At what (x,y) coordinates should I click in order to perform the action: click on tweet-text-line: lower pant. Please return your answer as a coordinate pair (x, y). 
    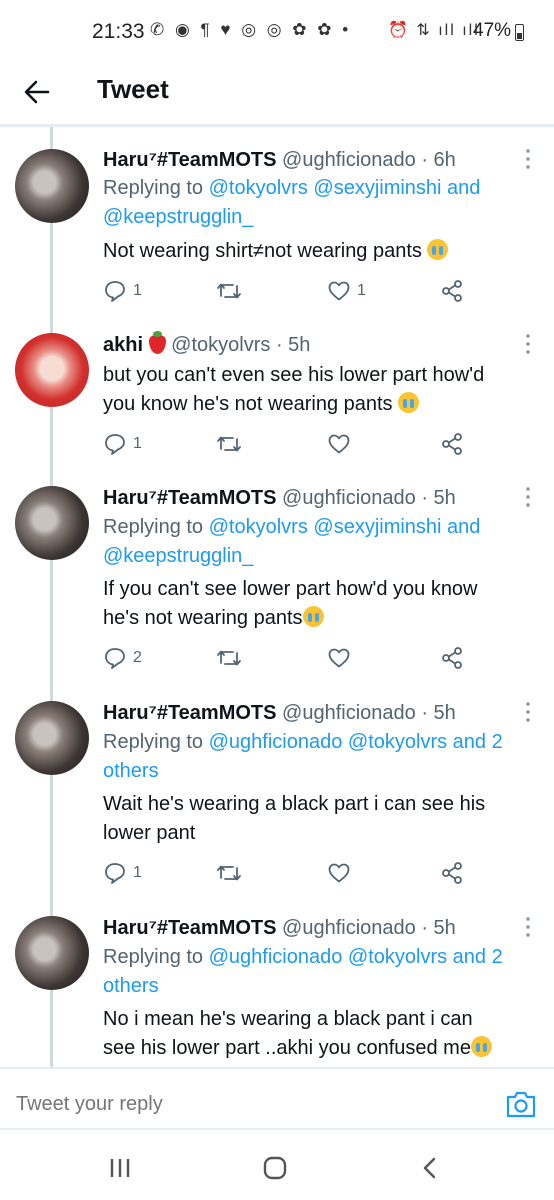
    Looking at the image, I should click on (149, 833).